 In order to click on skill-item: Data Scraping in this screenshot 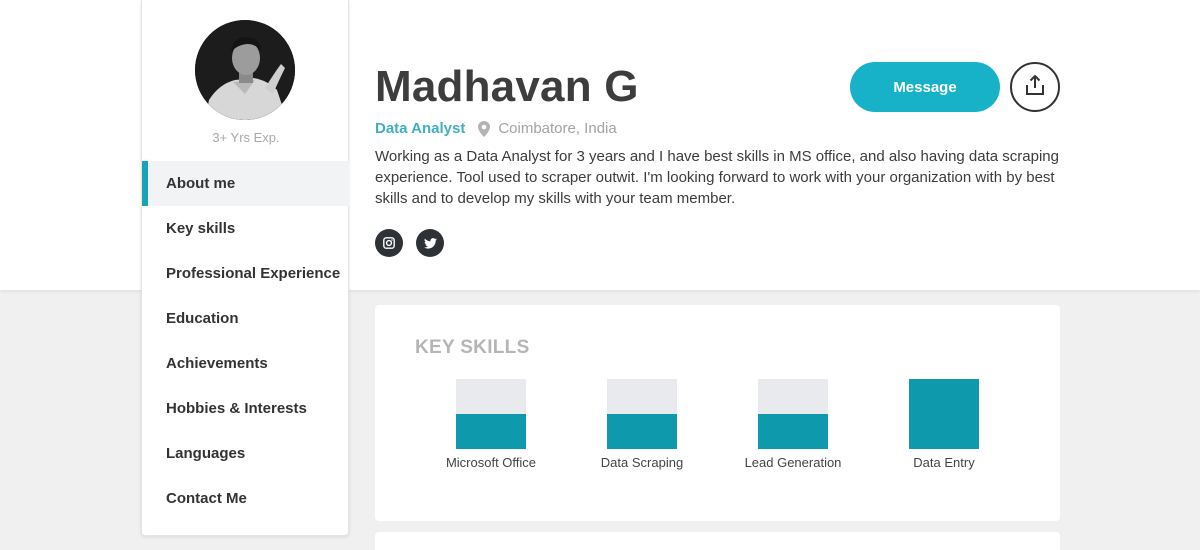, I will do `click(642, 424)`.